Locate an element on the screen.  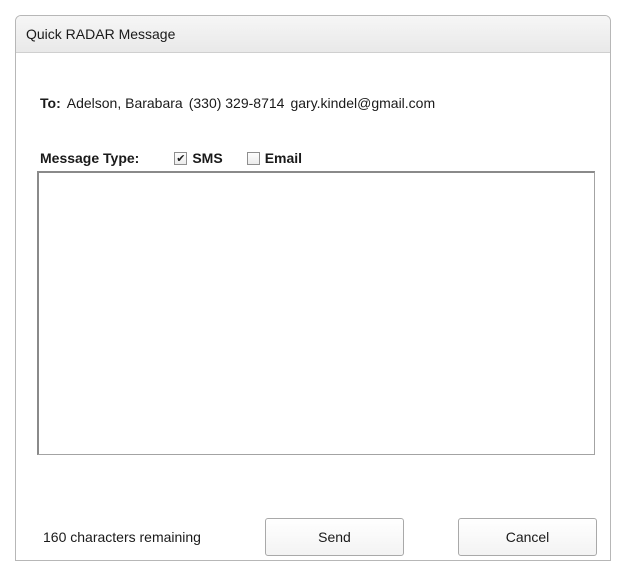
dialog-title-bar: Quick RADAR Message is located at coordinates (313, 34).